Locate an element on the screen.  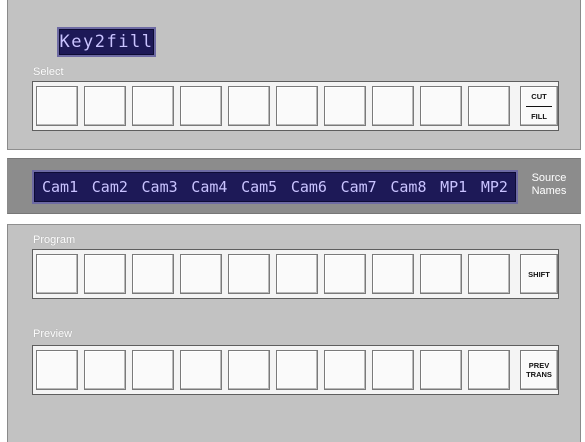
select-label: Select is located at coordinates (48, 72).